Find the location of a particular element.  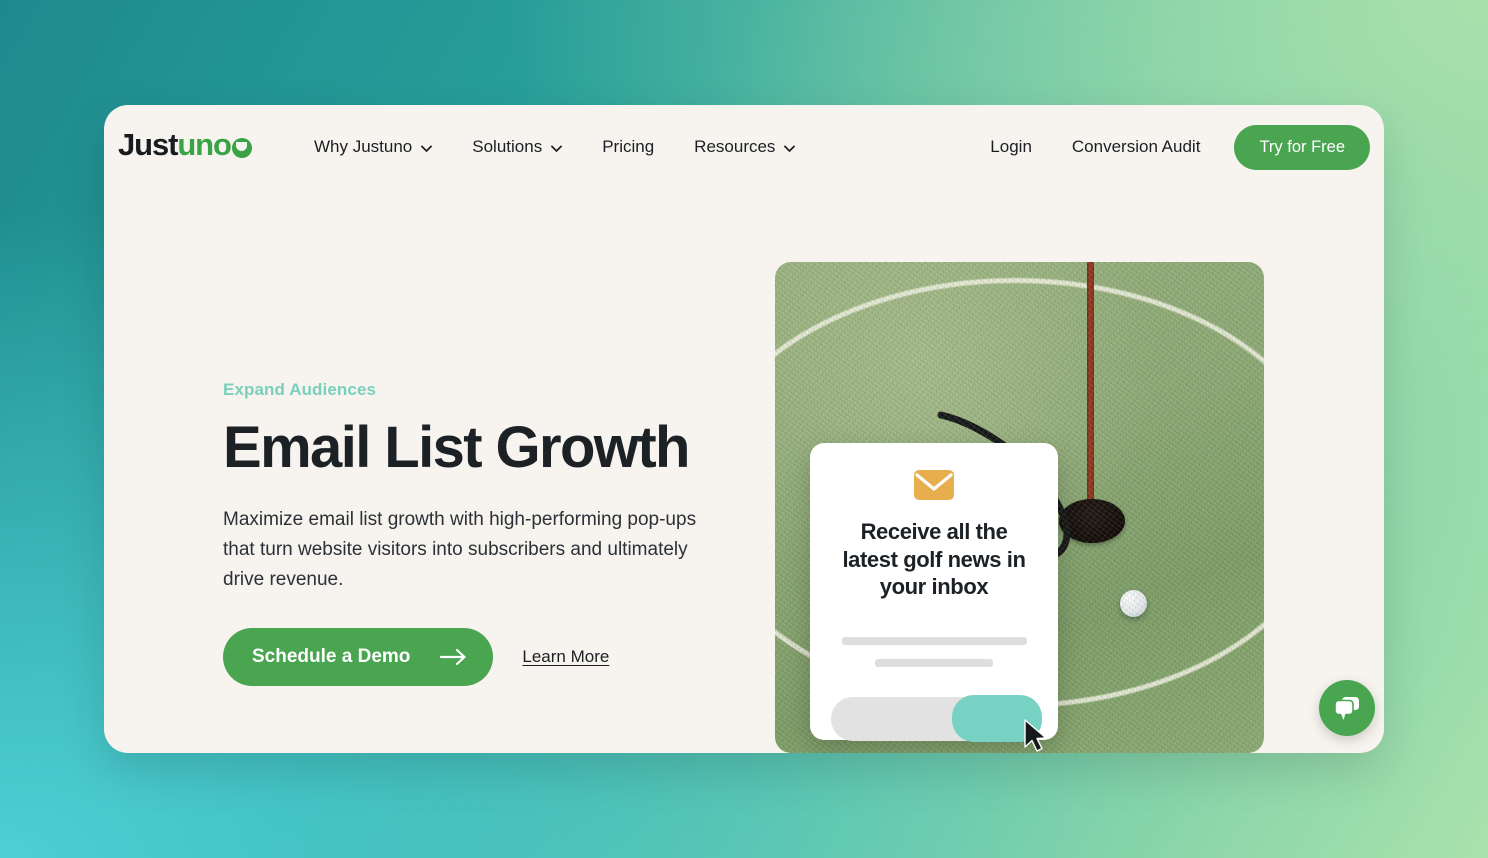

nav-item-label: Why Justuno is located at coordinates (363, 146).